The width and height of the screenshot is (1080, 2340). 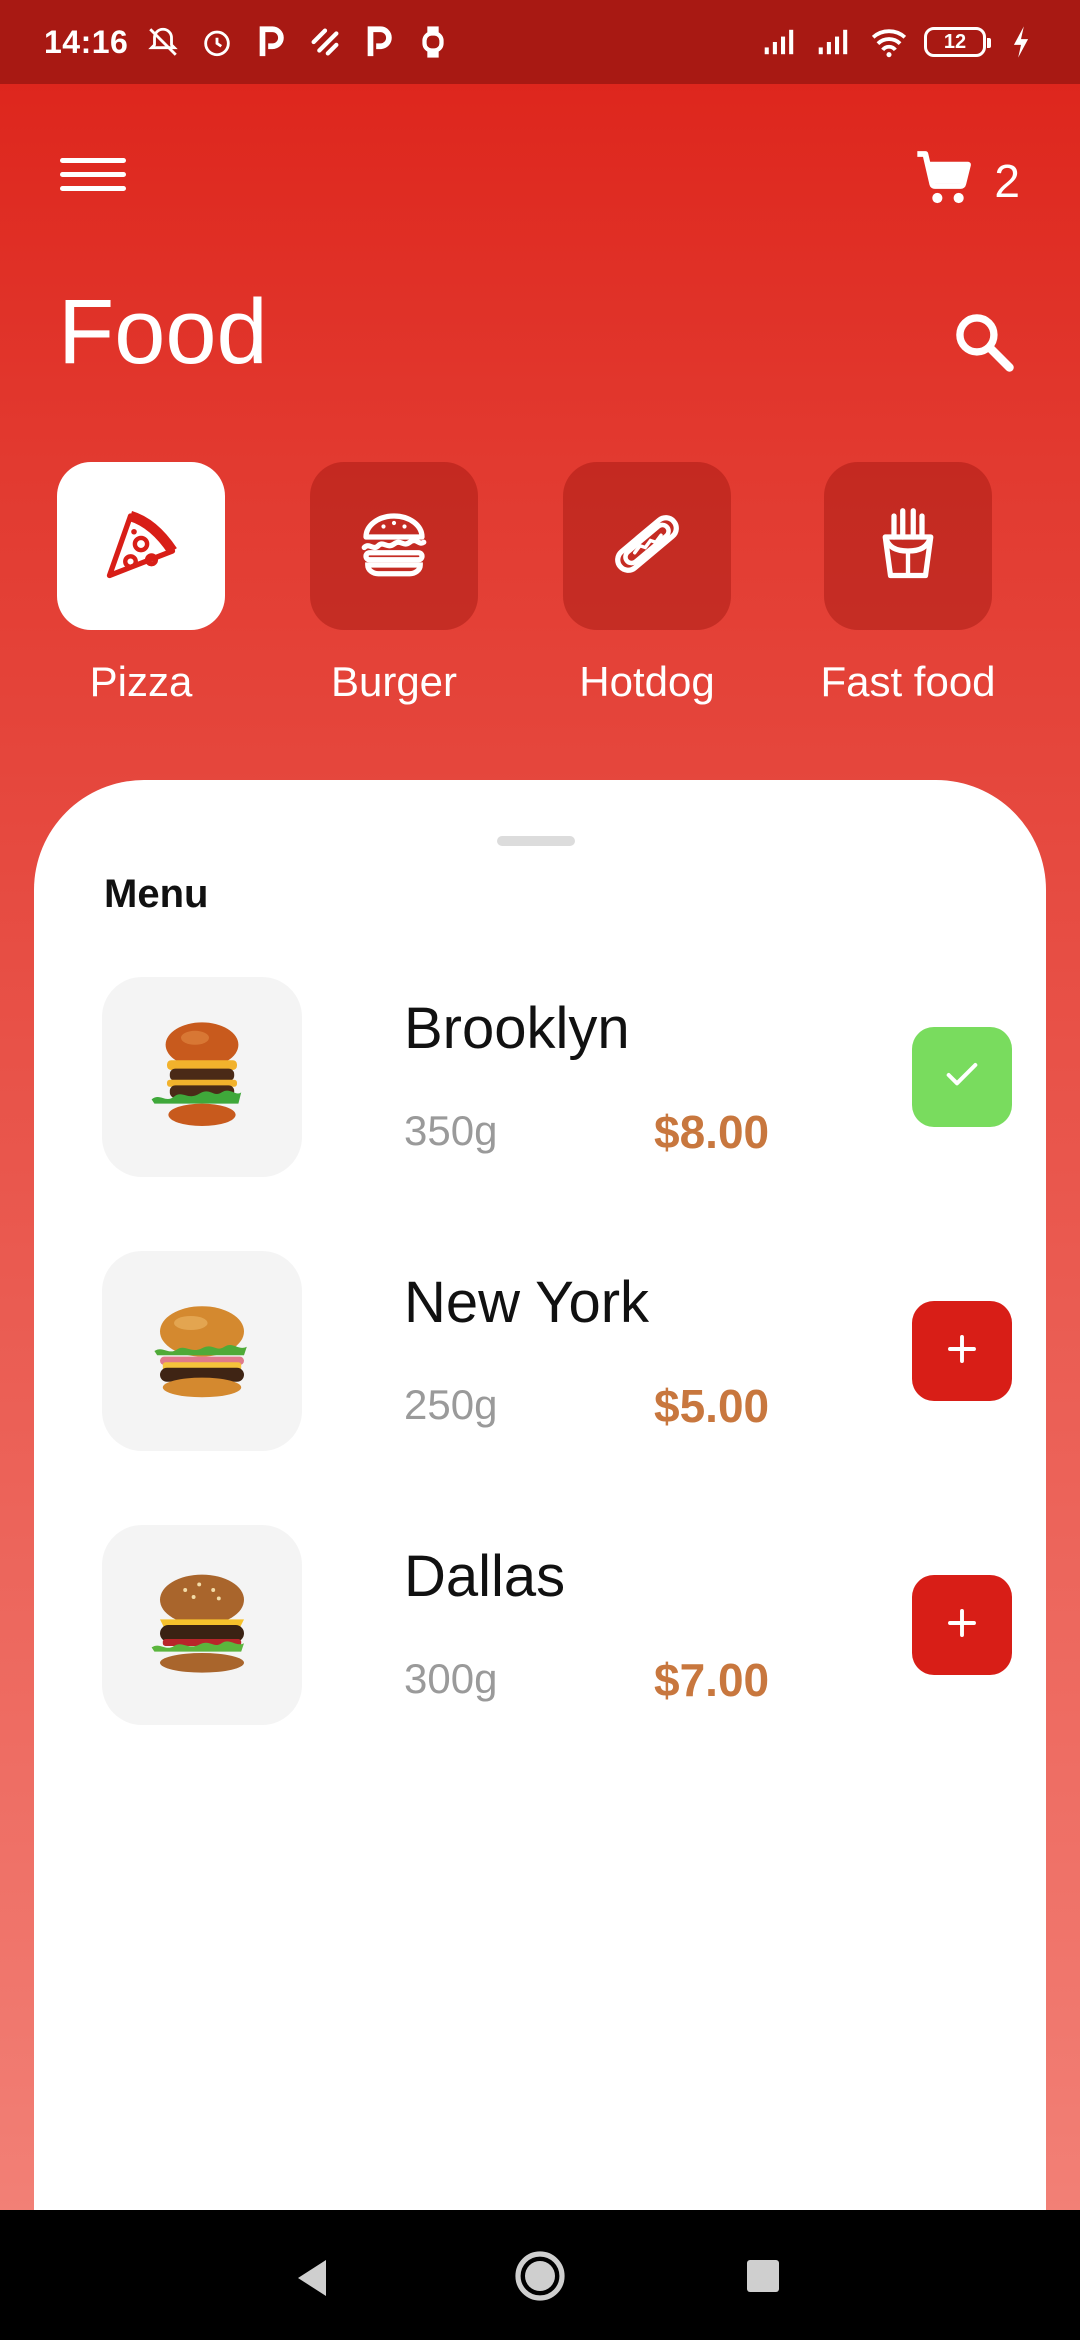 I want to click on category-label: Pizza, so click(x=141, y=681).